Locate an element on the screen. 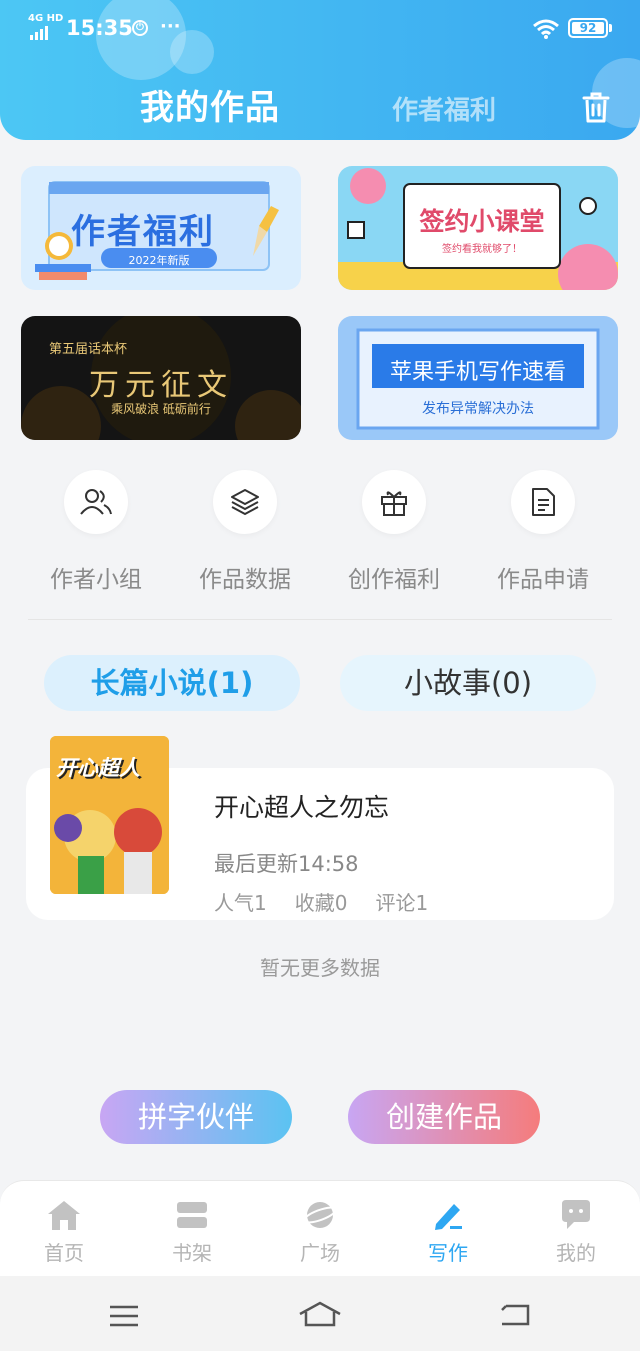 The height and width of the screenshot is (1351, 640). stat-favorites: 收藏0 is located at coordinates (321, 903).